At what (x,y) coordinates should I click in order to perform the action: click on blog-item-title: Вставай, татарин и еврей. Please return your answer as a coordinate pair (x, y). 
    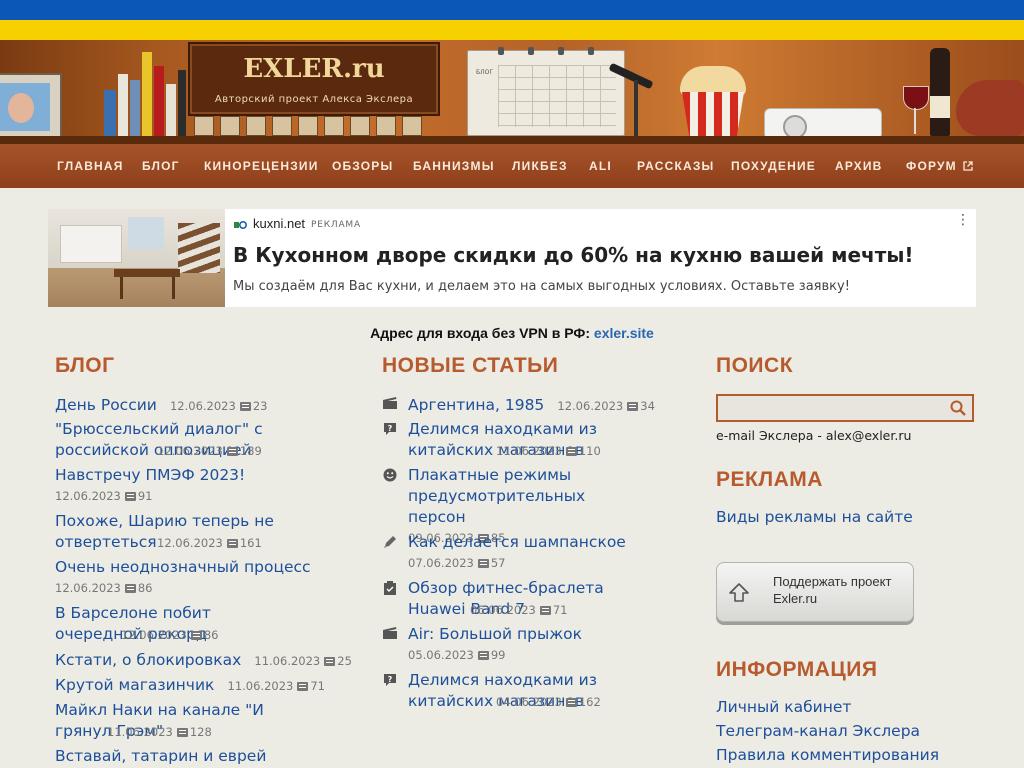
    Looking at the image, I should click on (160, 756).